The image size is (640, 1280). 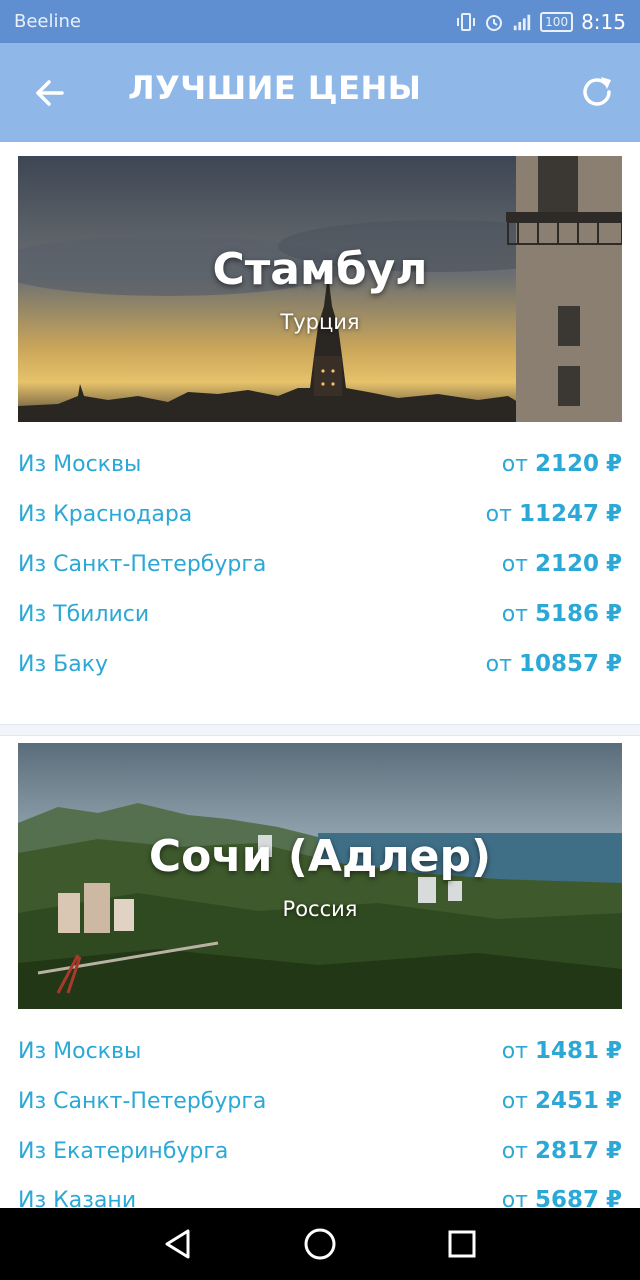 I want to click on recents-square-icon, so click(x=462, y=1244).